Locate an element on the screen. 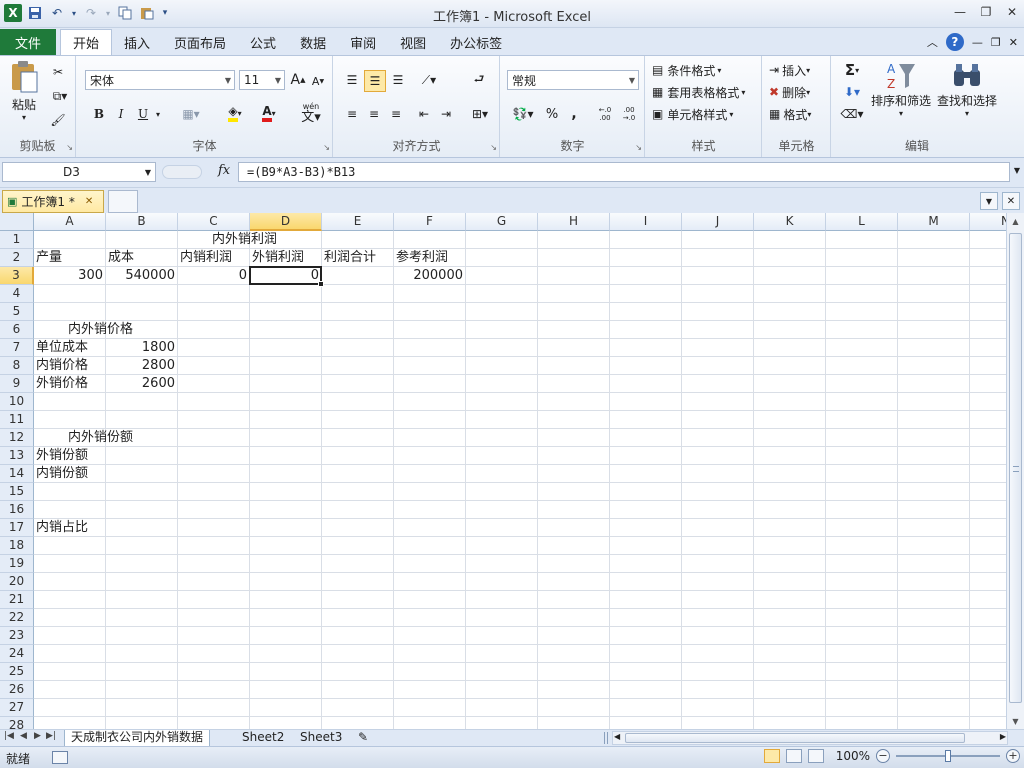 Image resolution: width=1024 pixels, height=768 pixels. cell-A2: 产量 is located at coordinates (49, 258).